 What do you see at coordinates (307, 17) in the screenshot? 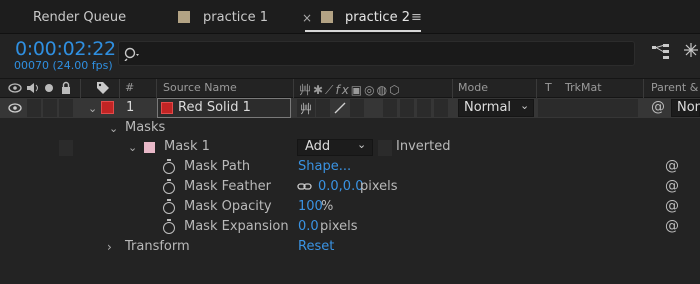
I see `close-tab-icon: ×` at bounding box center [307, 17].